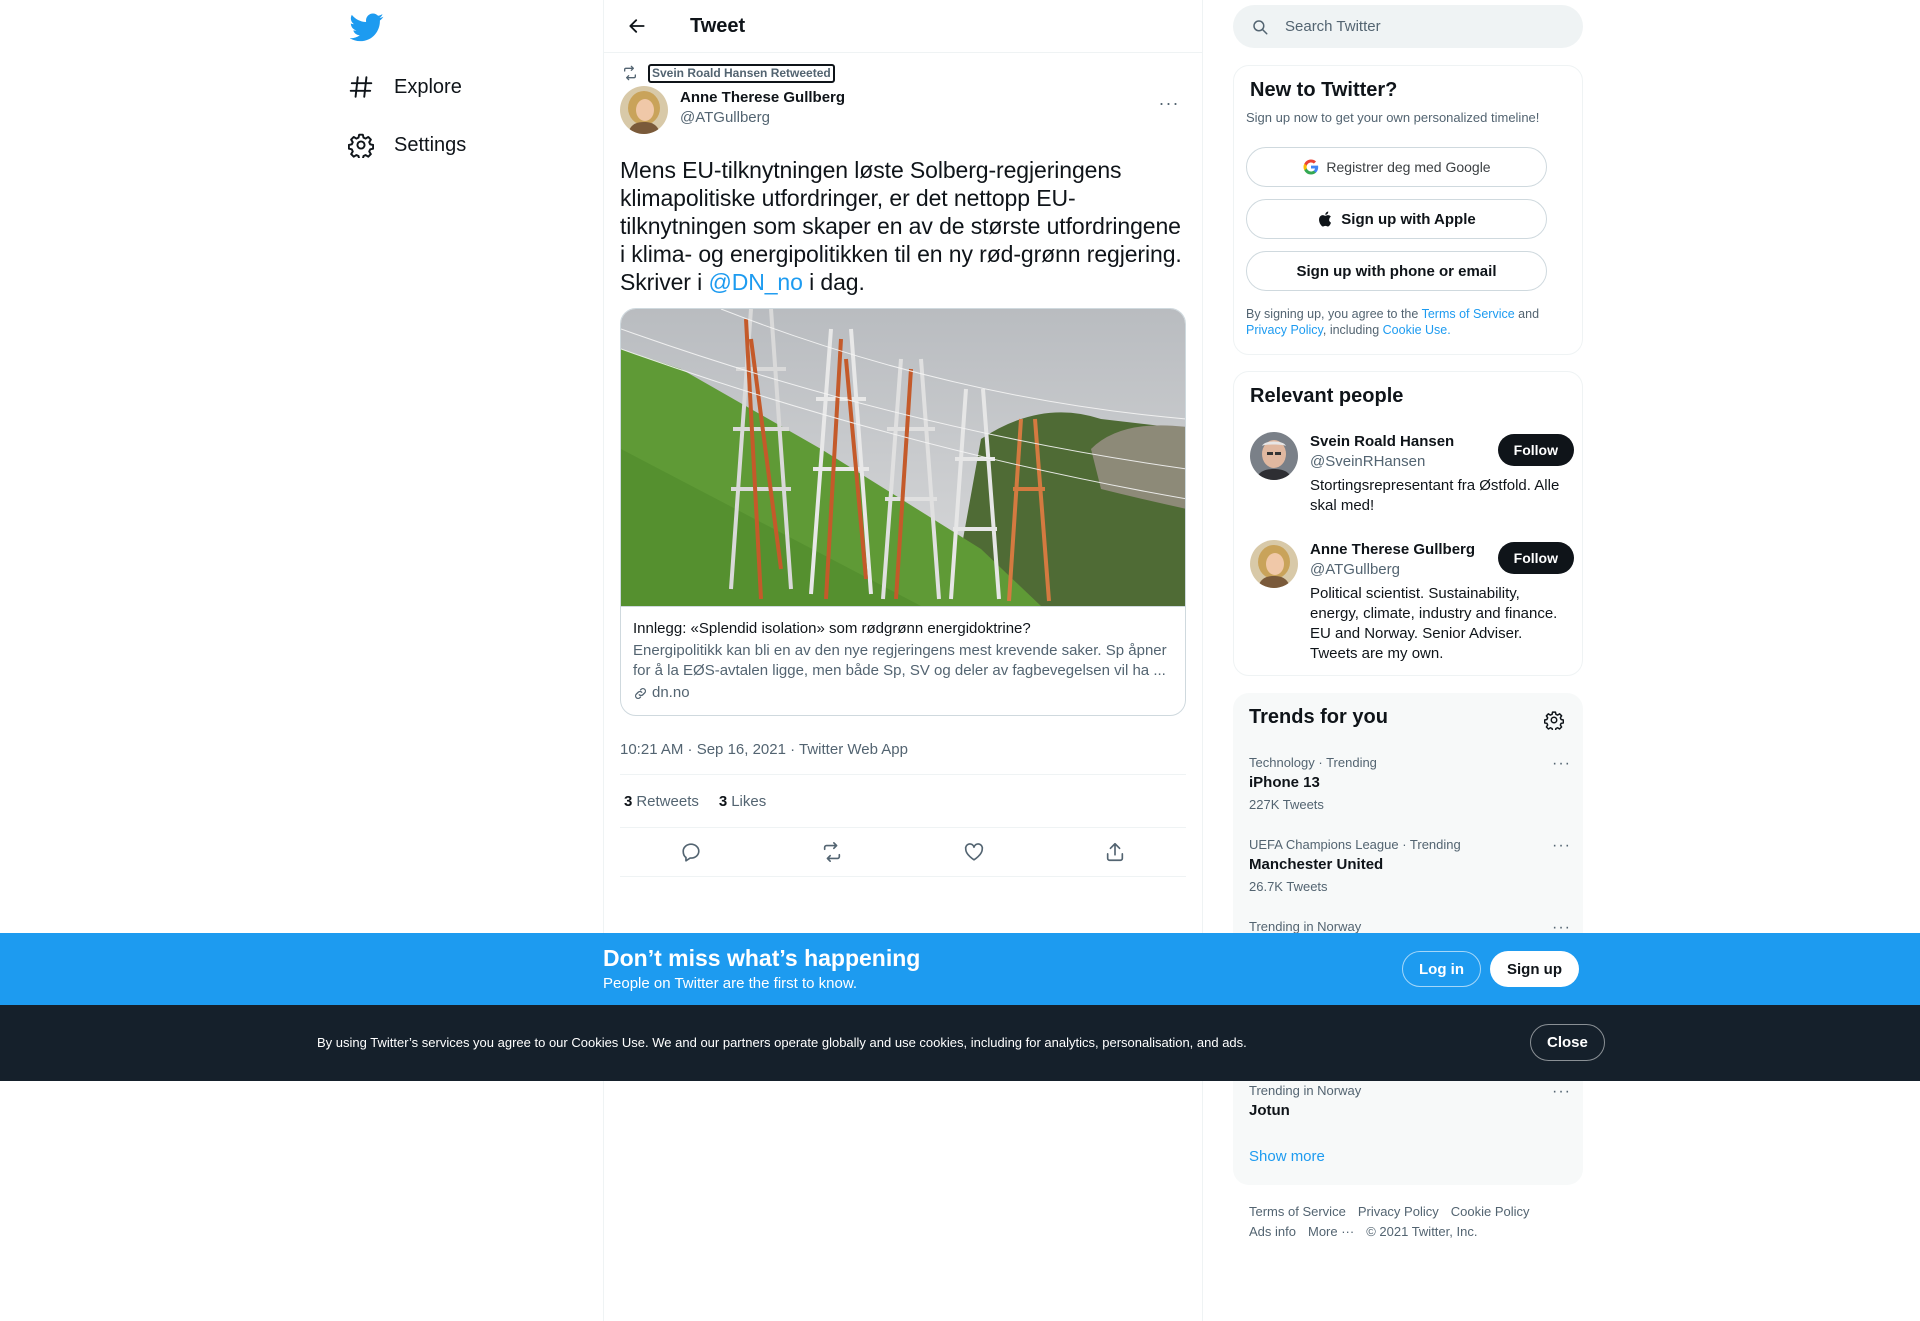  What do you see at coordinates (1288, 886) in the screenshot?
I see `trend-count: 26.7K Tweets` at bounding box center [1288, 886].